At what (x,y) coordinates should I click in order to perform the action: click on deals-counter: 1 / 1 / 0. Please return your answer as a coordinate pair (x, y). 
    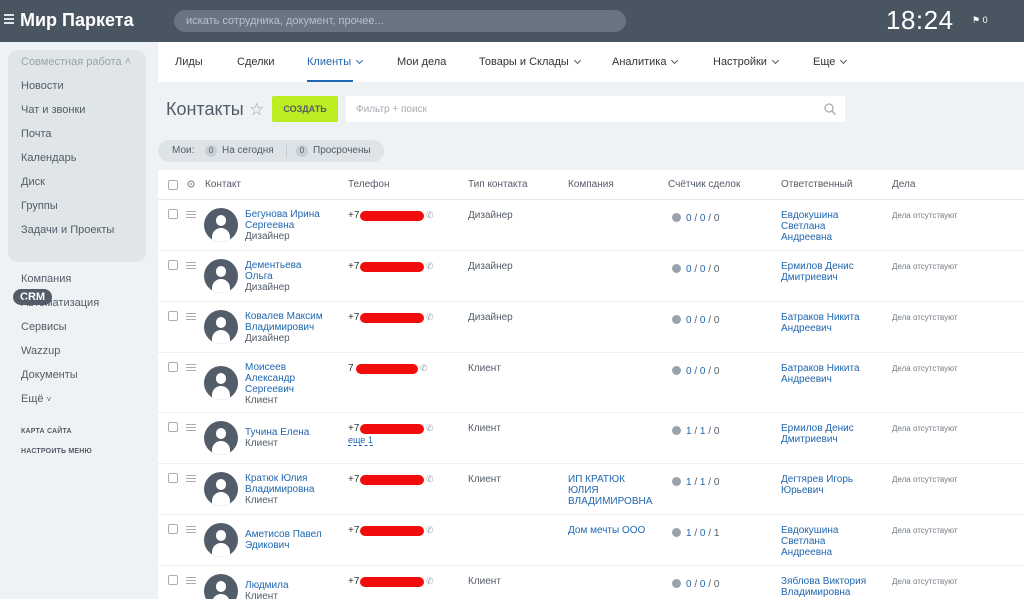
    Looking at the image, I should click on (695, 482).